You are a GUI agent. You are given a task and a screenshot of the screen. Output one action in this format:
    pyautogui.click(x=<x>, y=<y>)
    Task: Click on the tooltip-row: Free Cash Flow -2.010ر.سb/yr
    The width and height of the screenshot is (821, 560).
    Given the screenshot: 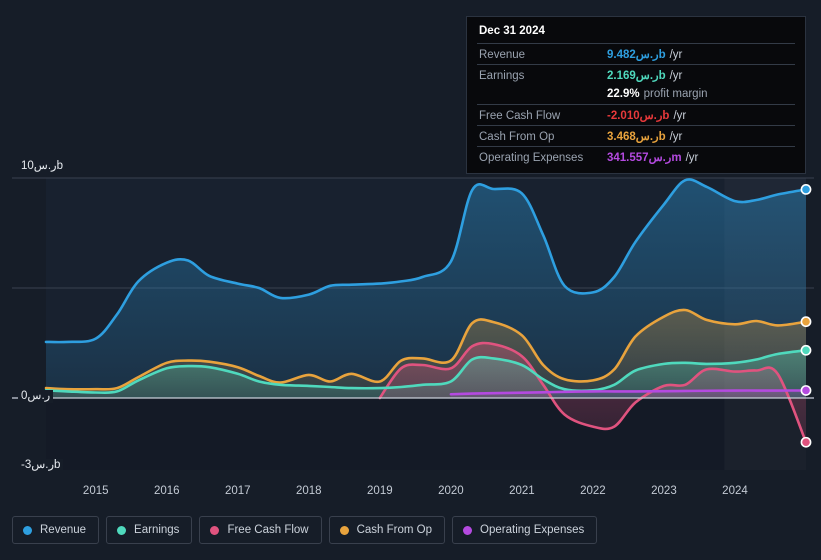 What is the action you would take?
    pyautogui.click(x=636, y=114)
    